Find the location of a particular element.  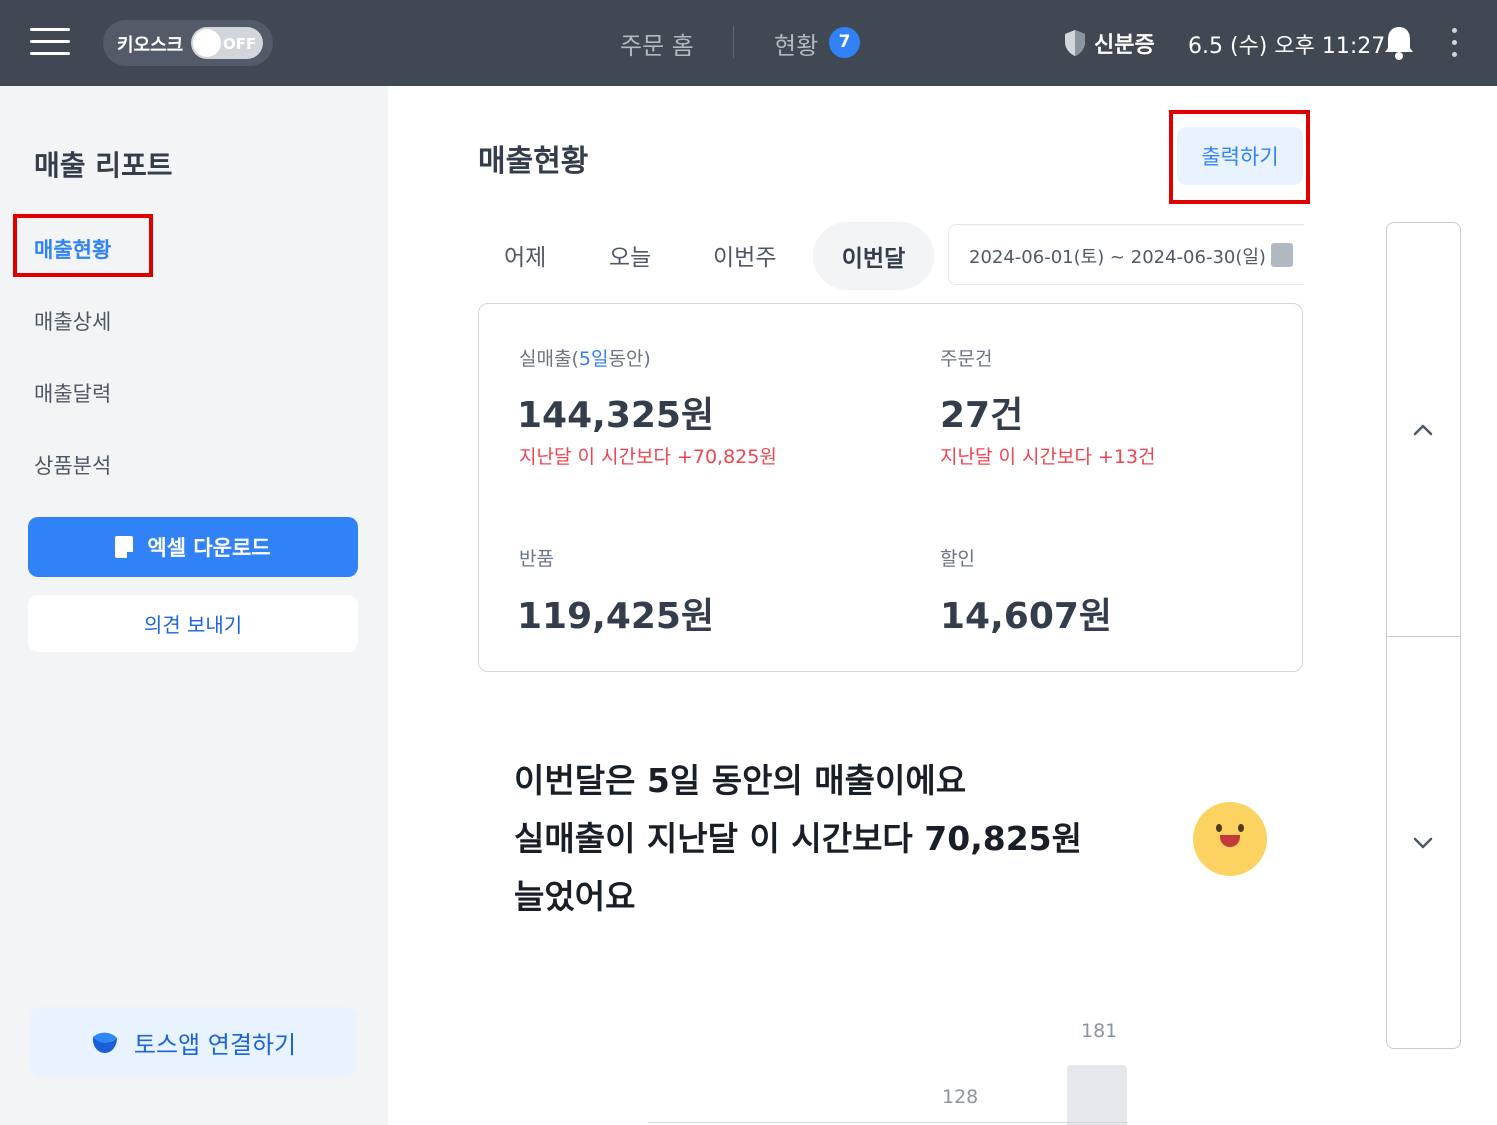

menu-icon is located at coordinates (50, 42).